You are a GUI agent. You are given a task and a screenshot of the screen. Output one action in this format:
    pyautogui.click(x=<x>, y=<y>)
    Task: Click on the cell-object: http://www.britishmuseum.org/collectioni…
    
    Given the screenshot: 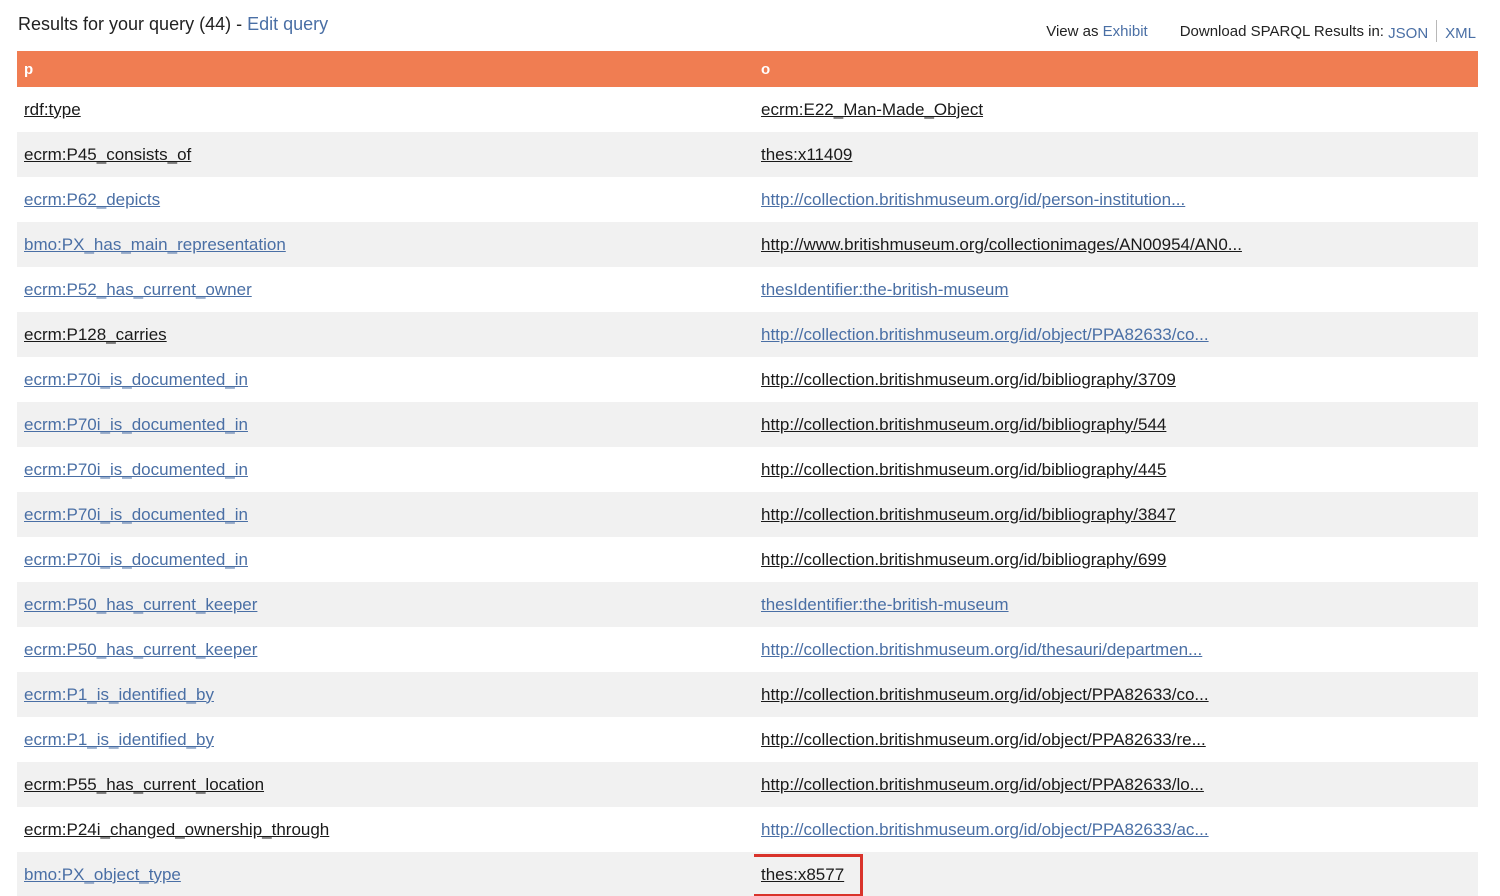 What is the action you would take?
    pyautogui.click(x=1116, y=244)
    